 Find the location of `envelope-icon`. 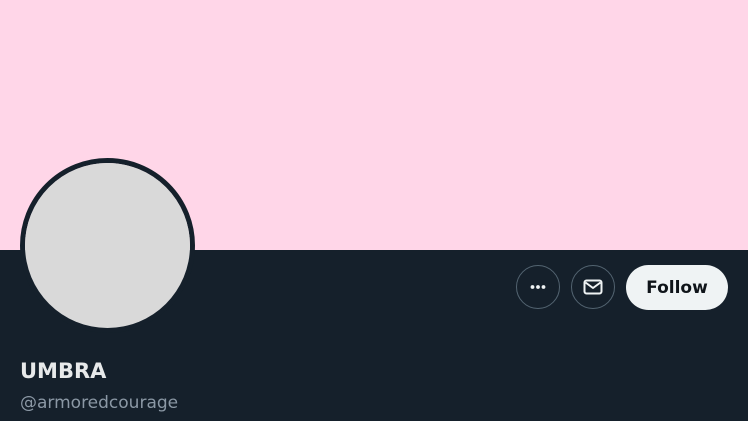

envelope-icon is located at coordinates (593, 287).